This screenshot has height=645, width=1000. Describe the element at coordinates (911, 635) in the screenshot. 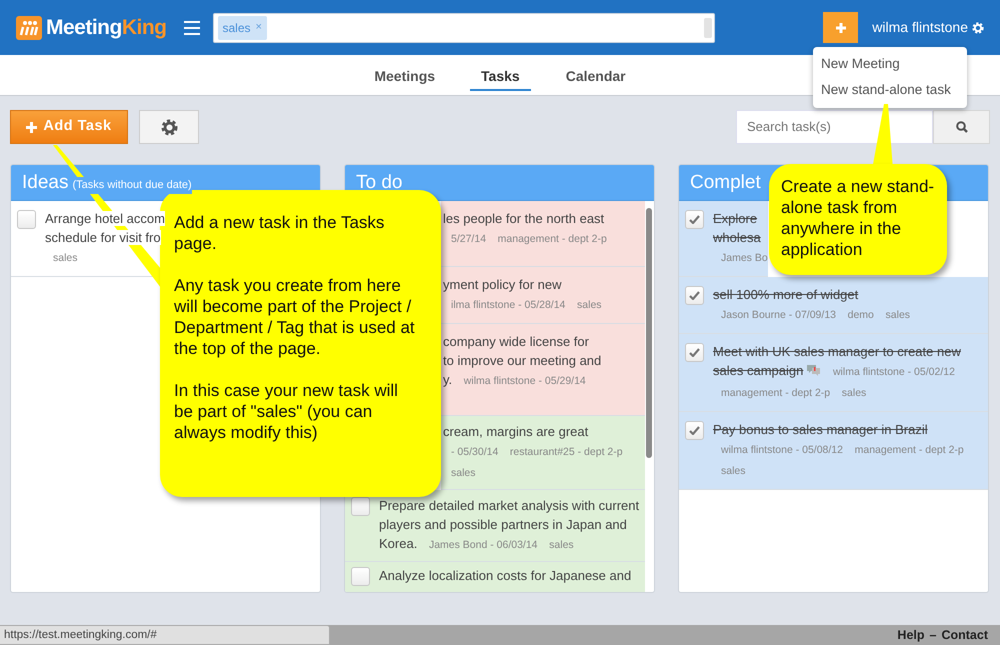

I see `footer-link: Help` at that location.